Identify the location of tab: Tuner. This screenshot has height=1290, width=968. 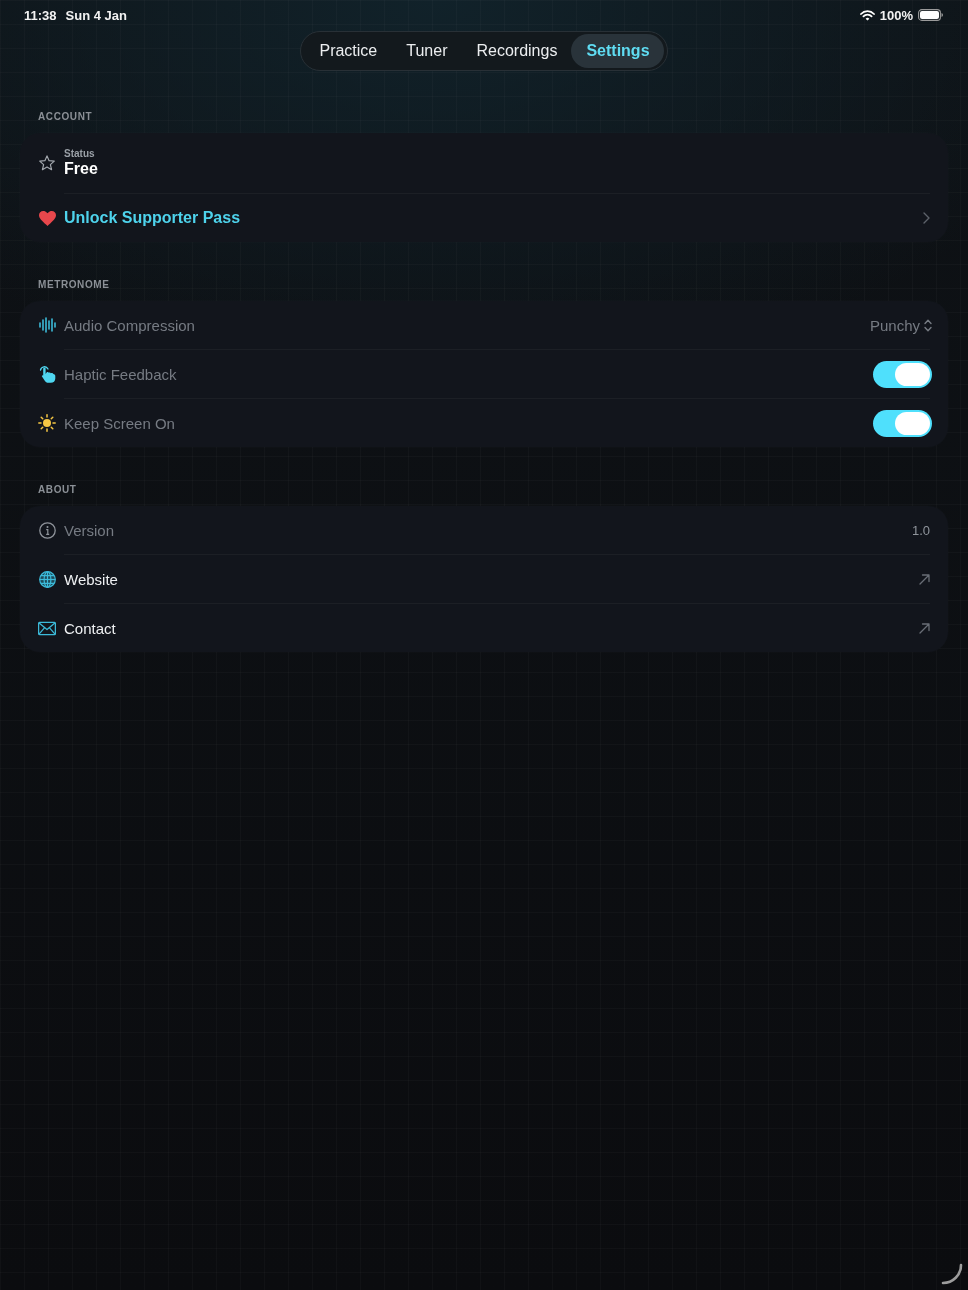
(426, 51).